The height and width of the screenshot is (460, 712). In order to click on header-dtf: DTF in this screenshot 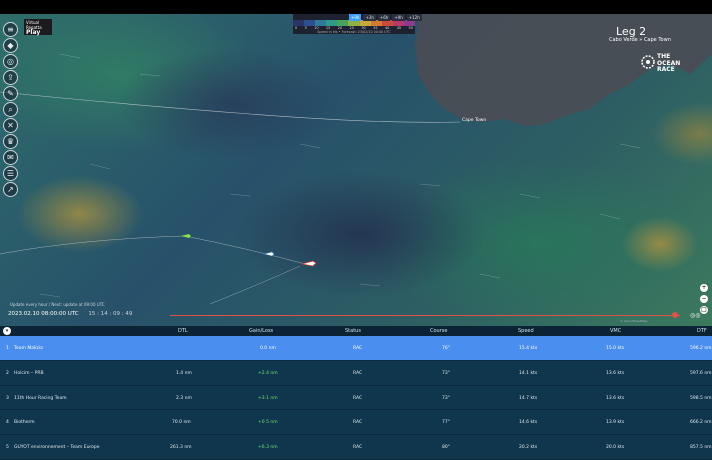, I will do `click(702, 331)`.